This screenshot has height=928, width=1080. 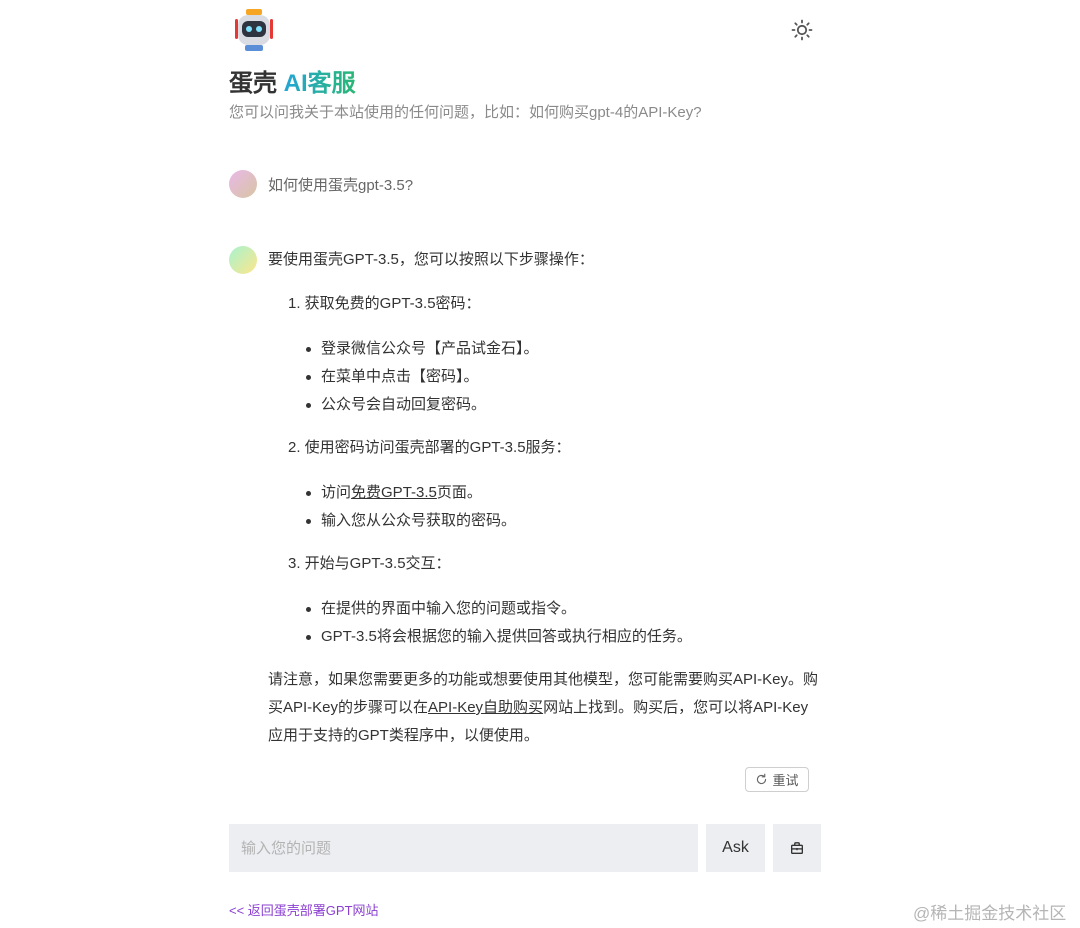 What do you see at coordinates (525, 184) in the screenshot?
I see `user-message: 如何使用蛋壳gpt-3.5?` at bounding box center [525, 184].